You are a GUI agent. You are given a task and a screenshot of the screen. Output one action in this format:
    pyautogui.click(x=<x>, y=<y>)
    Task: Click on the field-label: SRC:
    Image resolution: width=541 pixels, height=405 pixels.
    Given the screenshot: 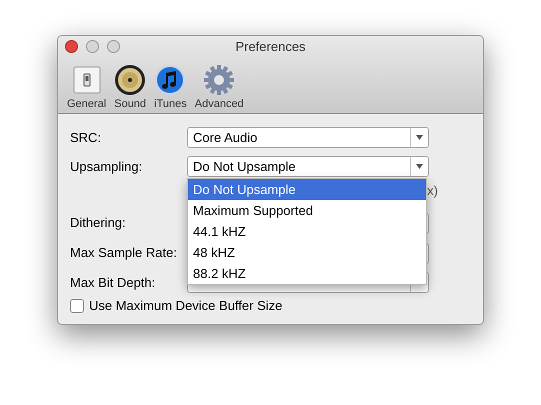 What is the action you would take?
    pyautogui.click(x=86, y=137)
    